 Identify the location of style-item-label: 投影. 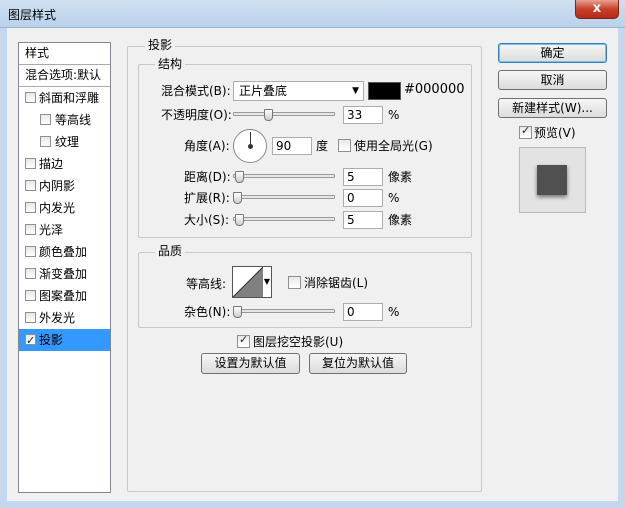
(51, 340).